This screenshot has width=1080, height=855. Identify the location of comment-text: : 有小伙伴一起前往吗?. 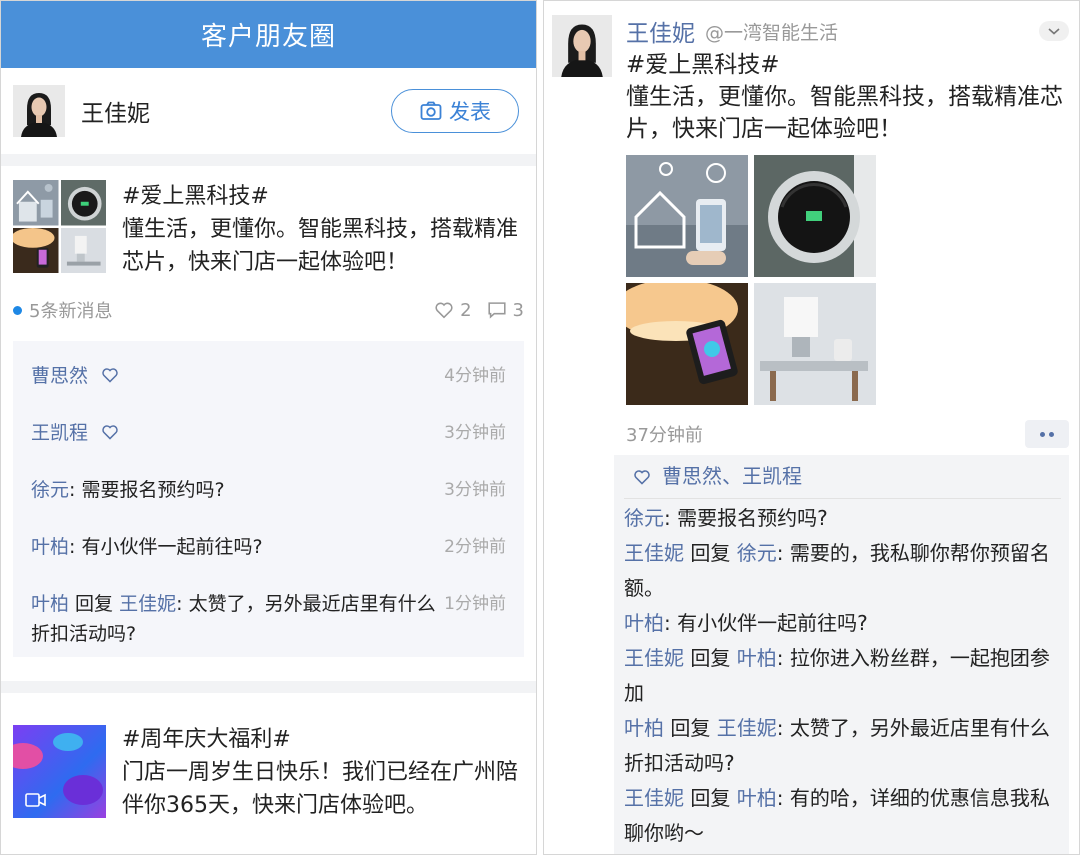
(766, 623).